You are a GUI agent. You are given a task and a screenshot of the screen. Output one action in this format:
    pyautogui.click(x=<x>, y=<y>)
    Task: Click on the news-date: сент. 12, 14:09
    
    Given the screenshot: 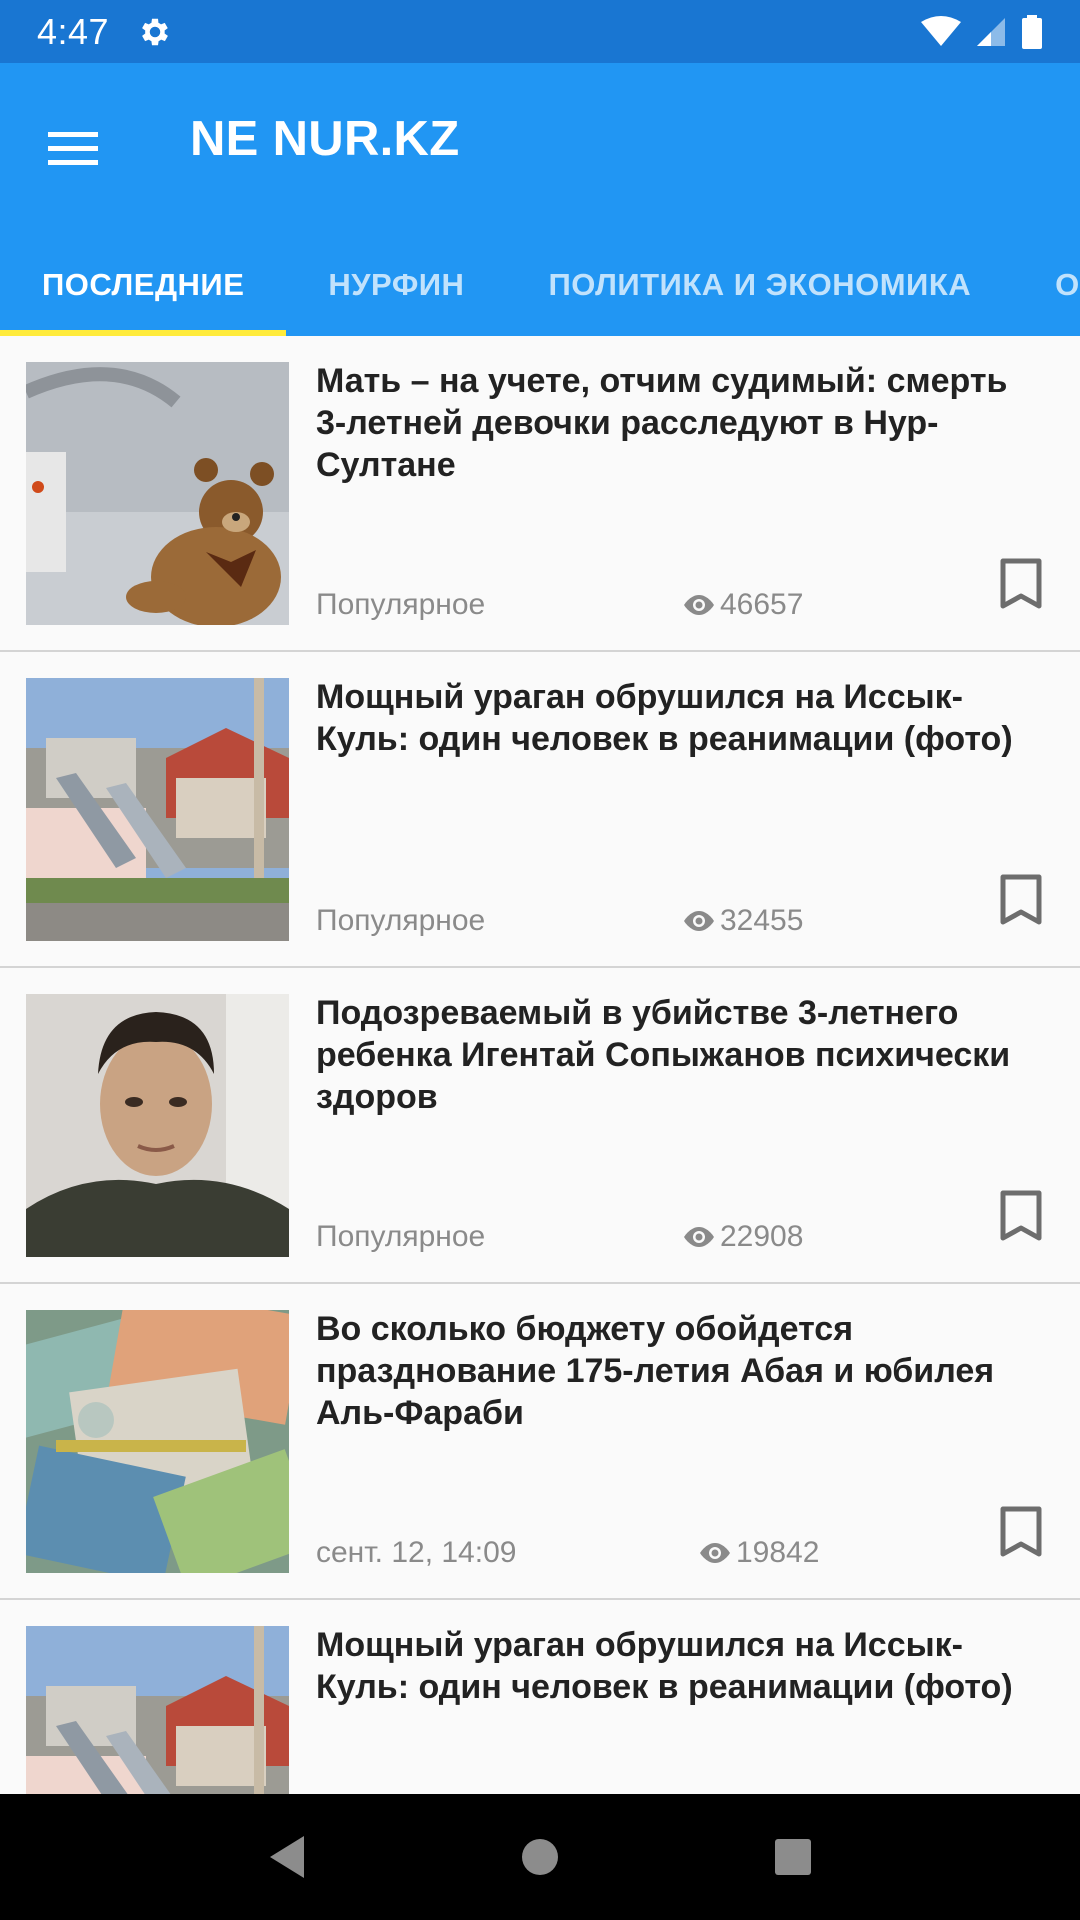 What is the action you would take?
    pyautogui.click(x=416, y=1552)
    